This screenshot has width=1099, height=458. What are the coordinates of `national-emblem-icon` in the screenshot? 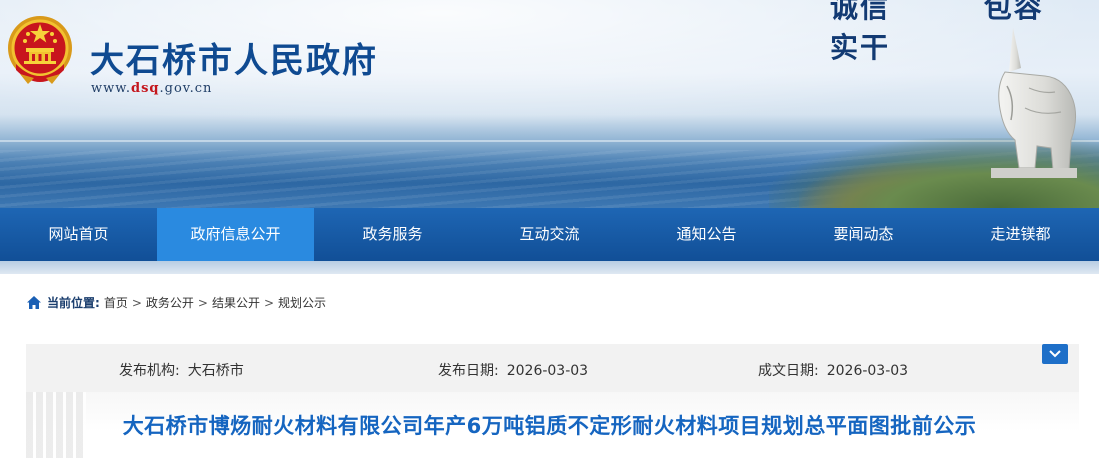 It's located at (40, 50).